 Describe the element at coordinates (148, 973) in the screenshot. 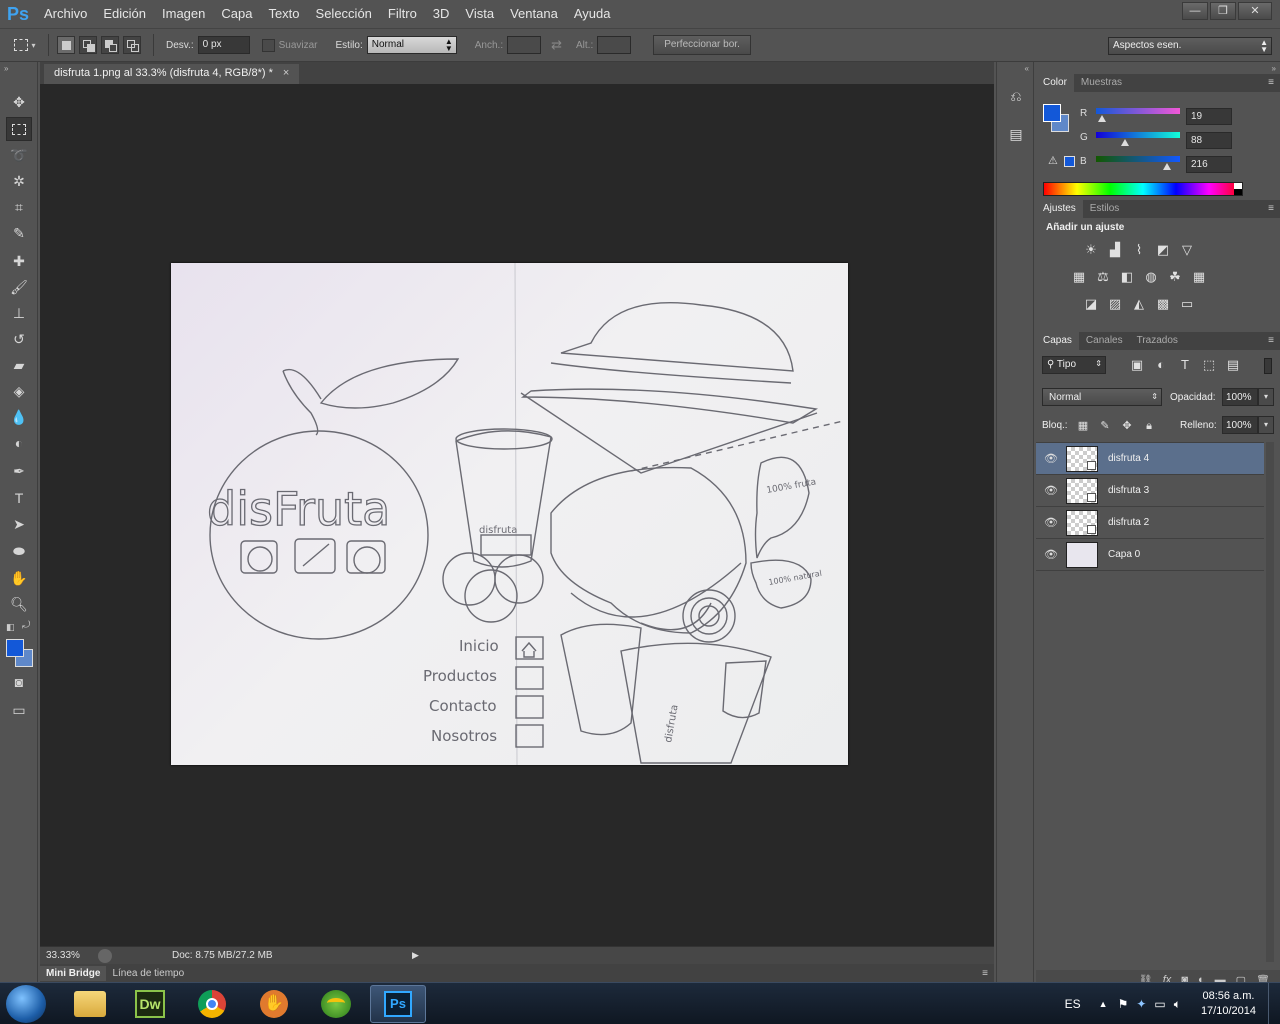

I see `tab-timeline: Línea de tiempo` at that location.